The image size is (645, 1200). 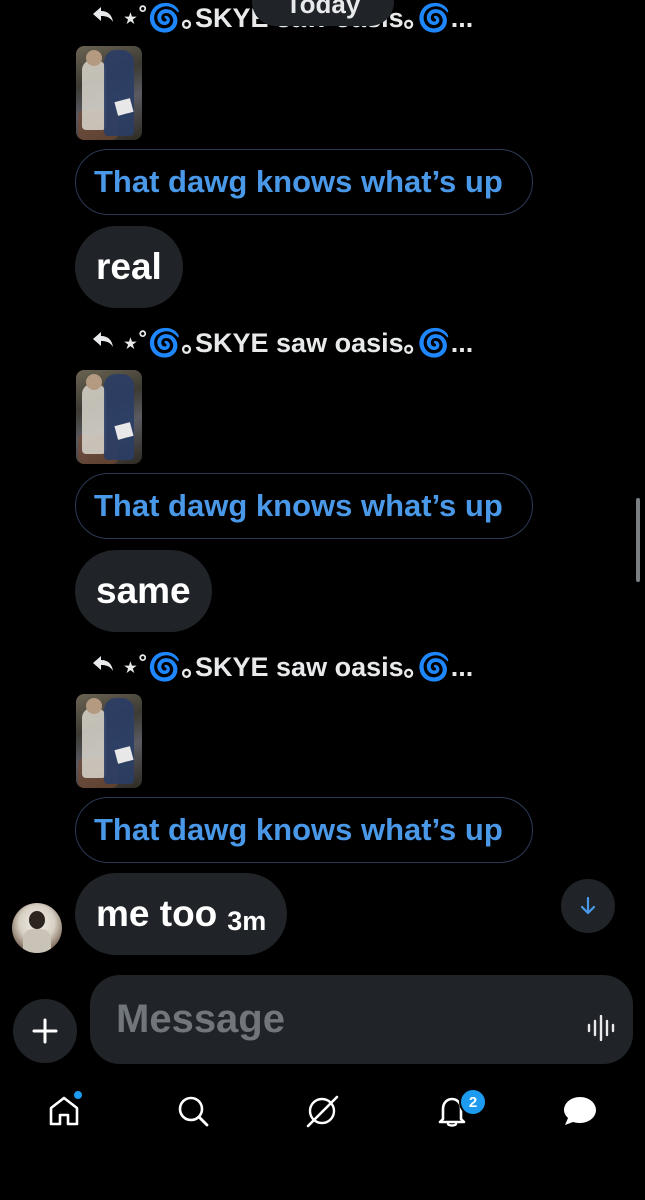 I want to click on date-separator-label: Today, so click(x=323, y=9).